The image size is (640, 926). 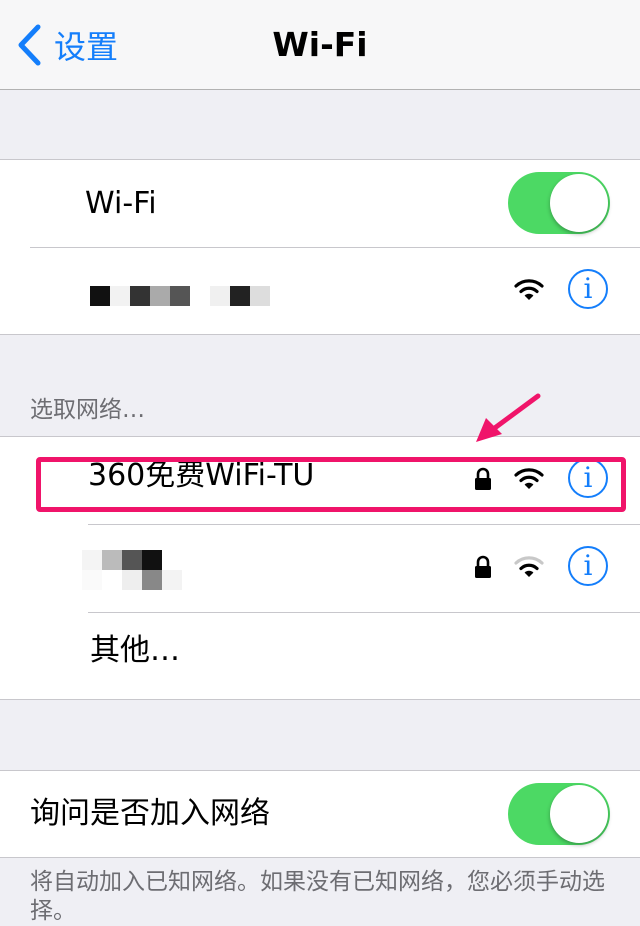 I want to click on page-title: Wi-Fi, so click(x=320, y=44).